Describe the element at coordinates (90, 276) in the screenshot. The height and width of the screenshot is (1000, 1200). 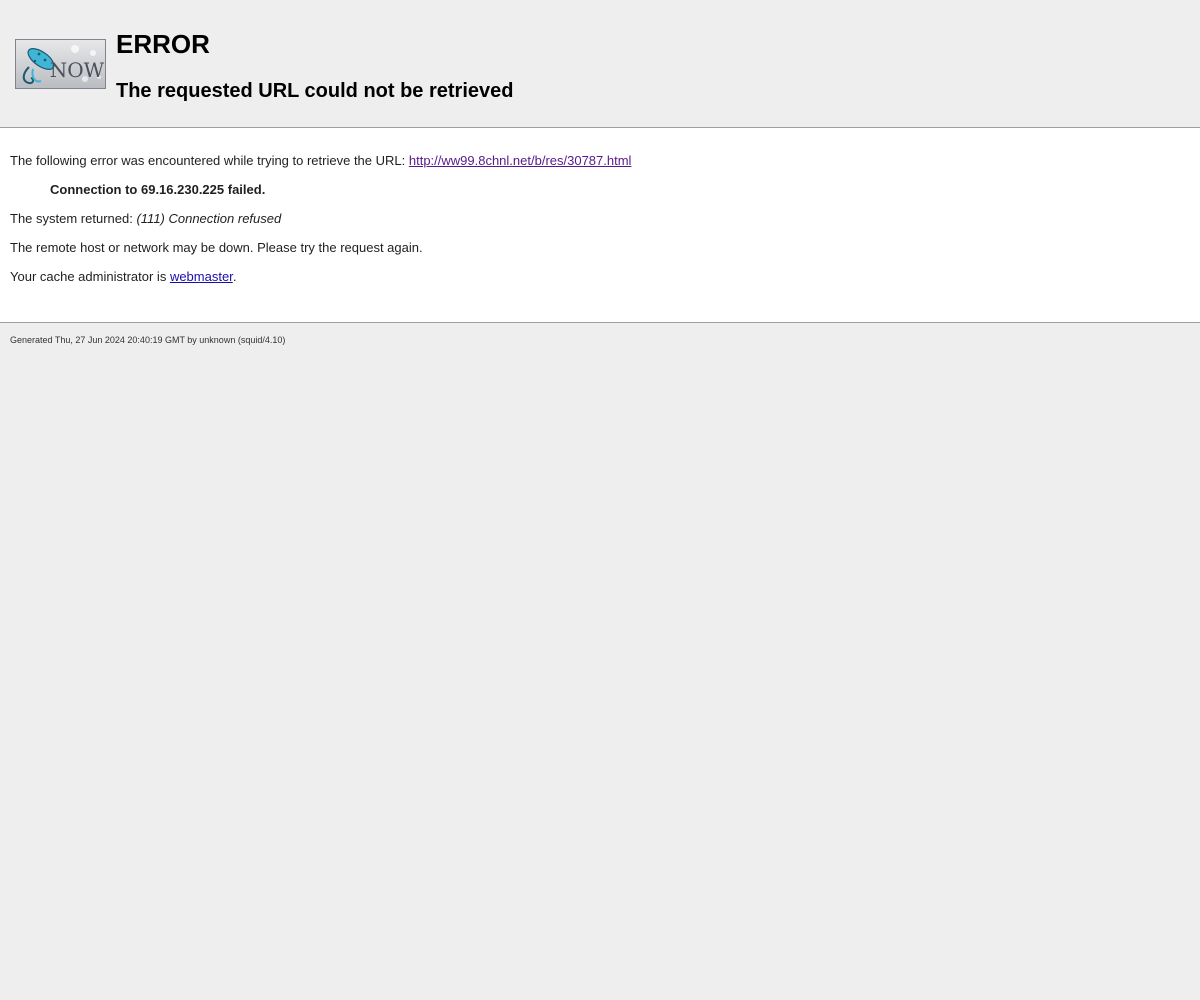
I see `cache-admin-prefix: Your cache administrator is` at that location.